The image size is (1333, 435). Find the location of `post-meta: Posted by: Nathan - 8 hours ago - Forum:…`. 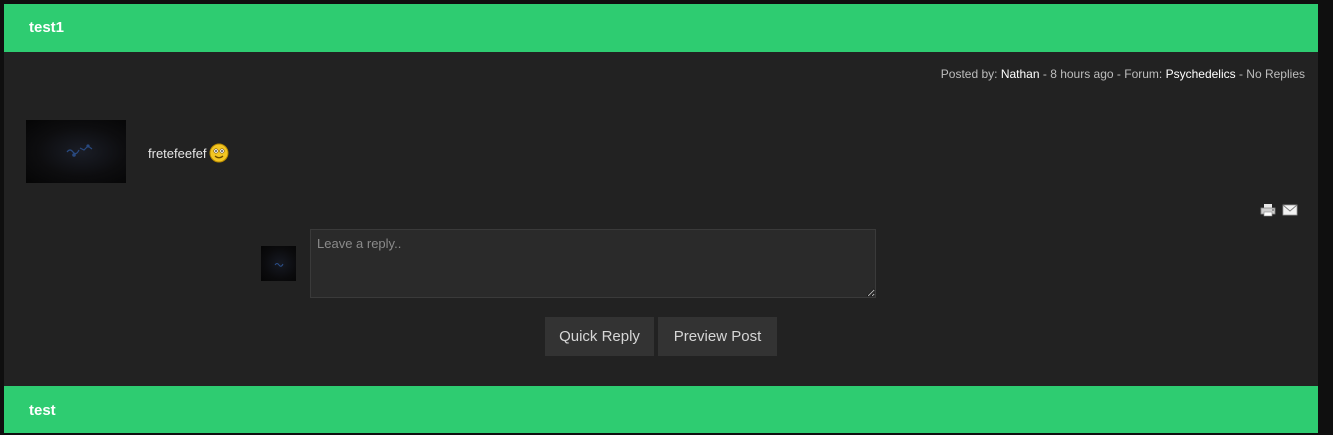

post-meta: Posted by: Nathan - 8 hours ago - Forum:… is located at coordinates (1123, 74).